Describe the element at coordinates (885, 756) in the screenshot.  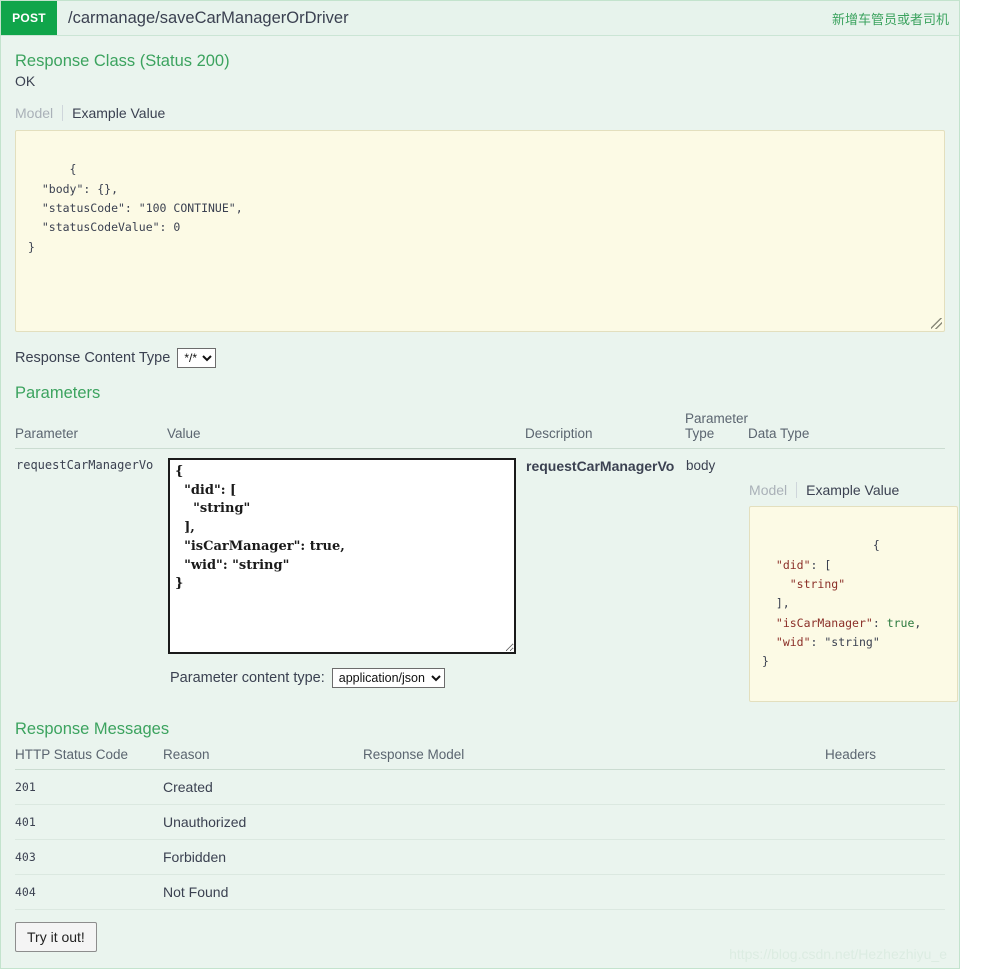
I see `header-headers: Headers` at that location.